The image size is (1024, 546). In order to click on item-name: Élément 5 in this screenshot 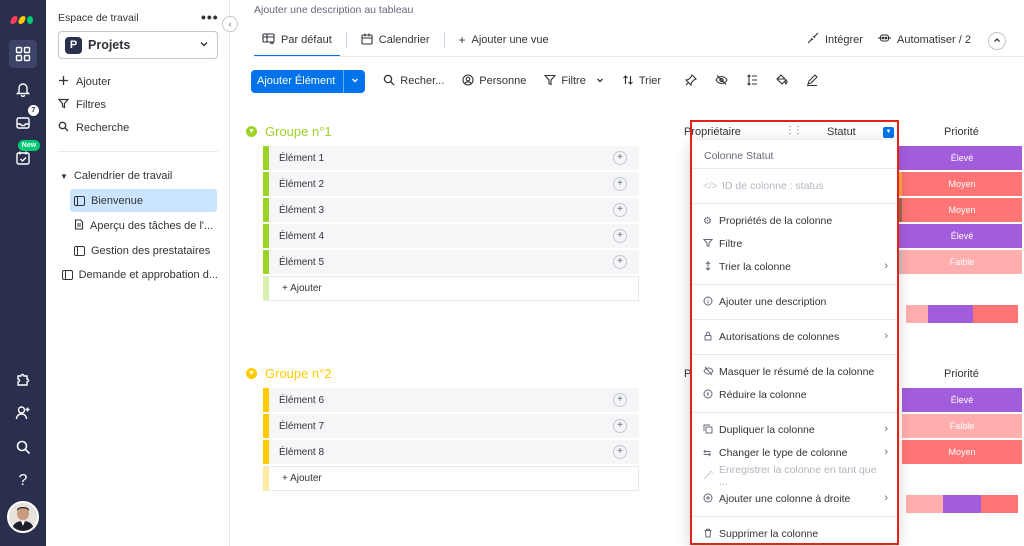, I will do `click(301, 262)`.